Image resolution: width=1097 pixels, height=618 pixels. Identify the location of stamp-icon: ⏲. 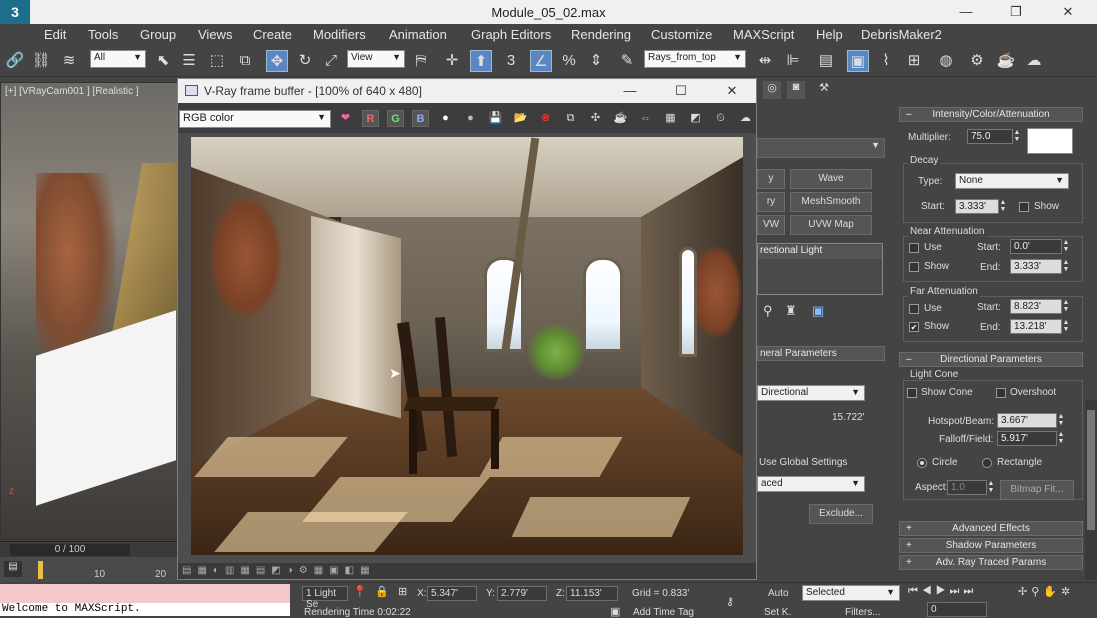
(720, 118).